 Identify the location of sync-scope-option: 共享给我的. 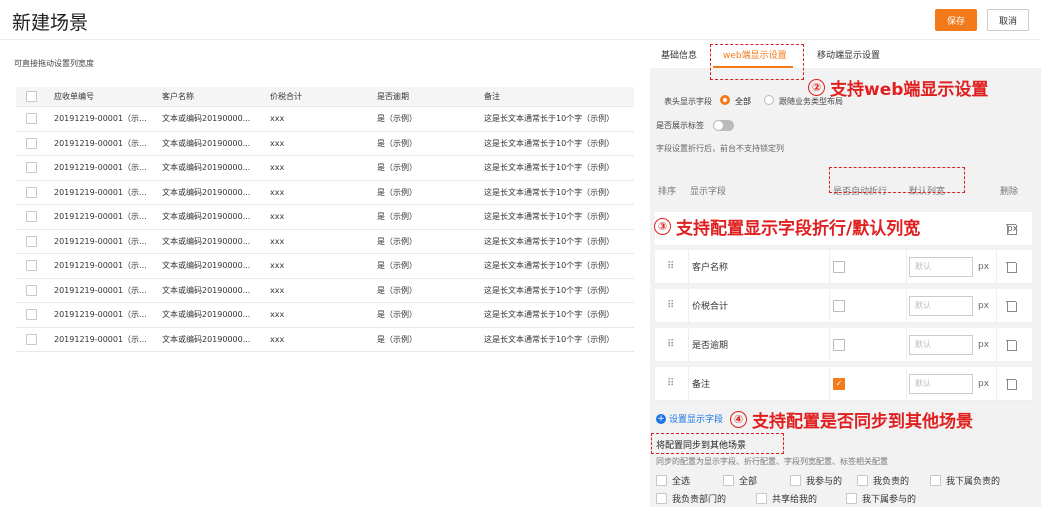
(786, 498).